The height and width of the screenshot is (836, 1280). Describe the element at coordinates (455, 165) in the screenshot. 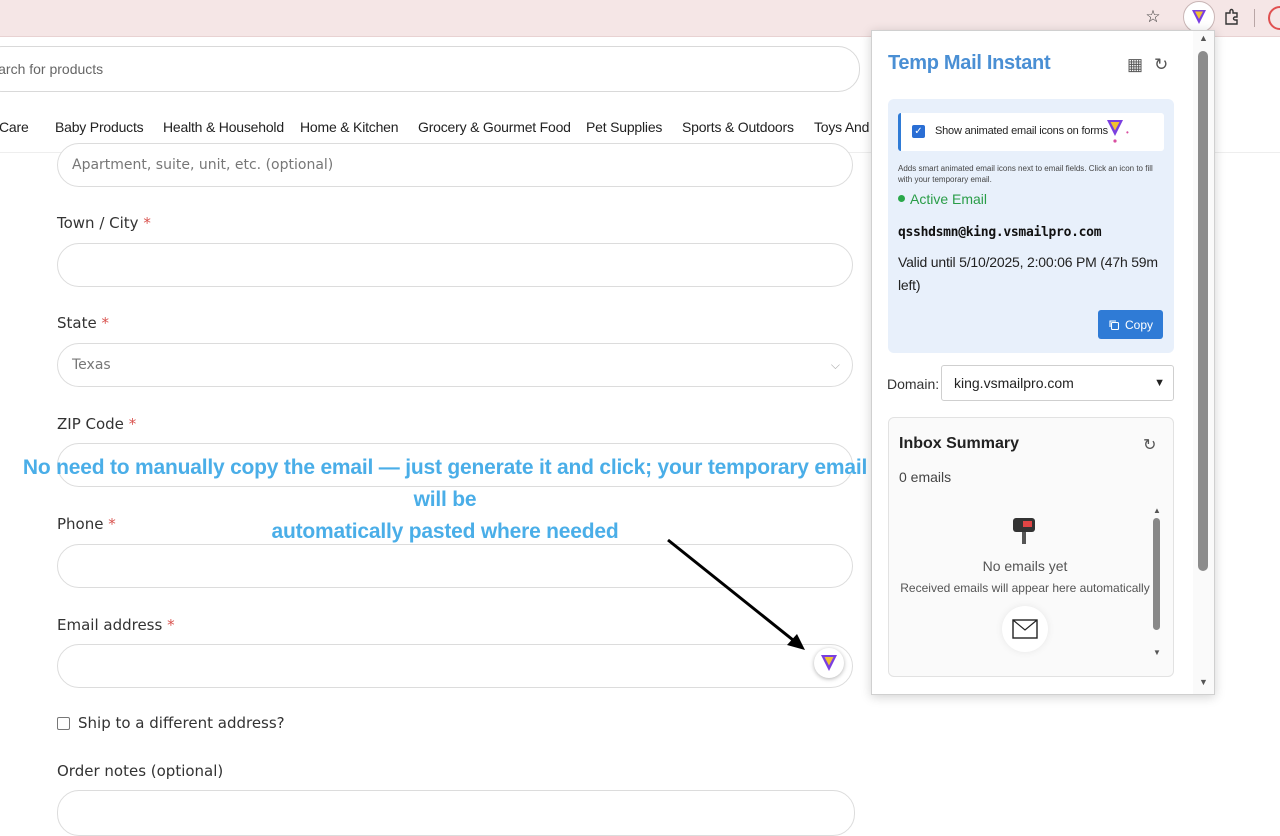

I see `apartment-input: Apartment, suite, unit, etc. (optional)` at that location.